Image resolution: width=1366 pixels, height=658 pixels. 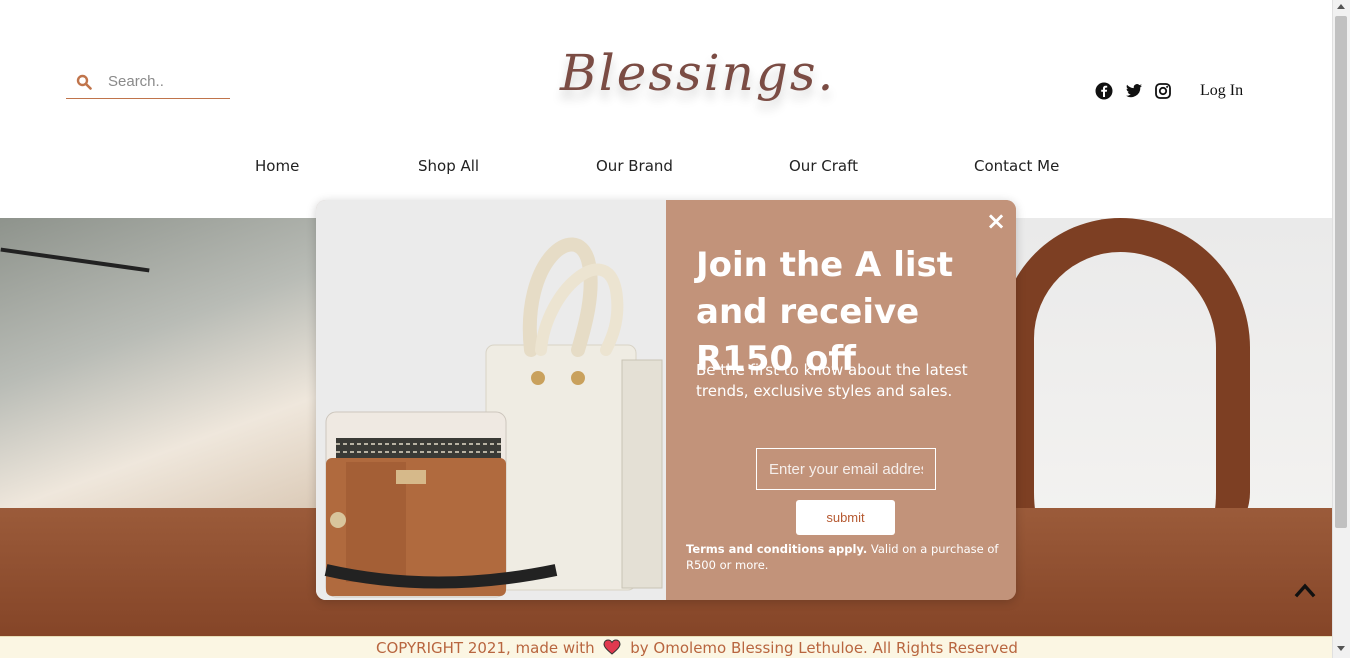 I want to click on search-icon, so click(x=84, y=82).